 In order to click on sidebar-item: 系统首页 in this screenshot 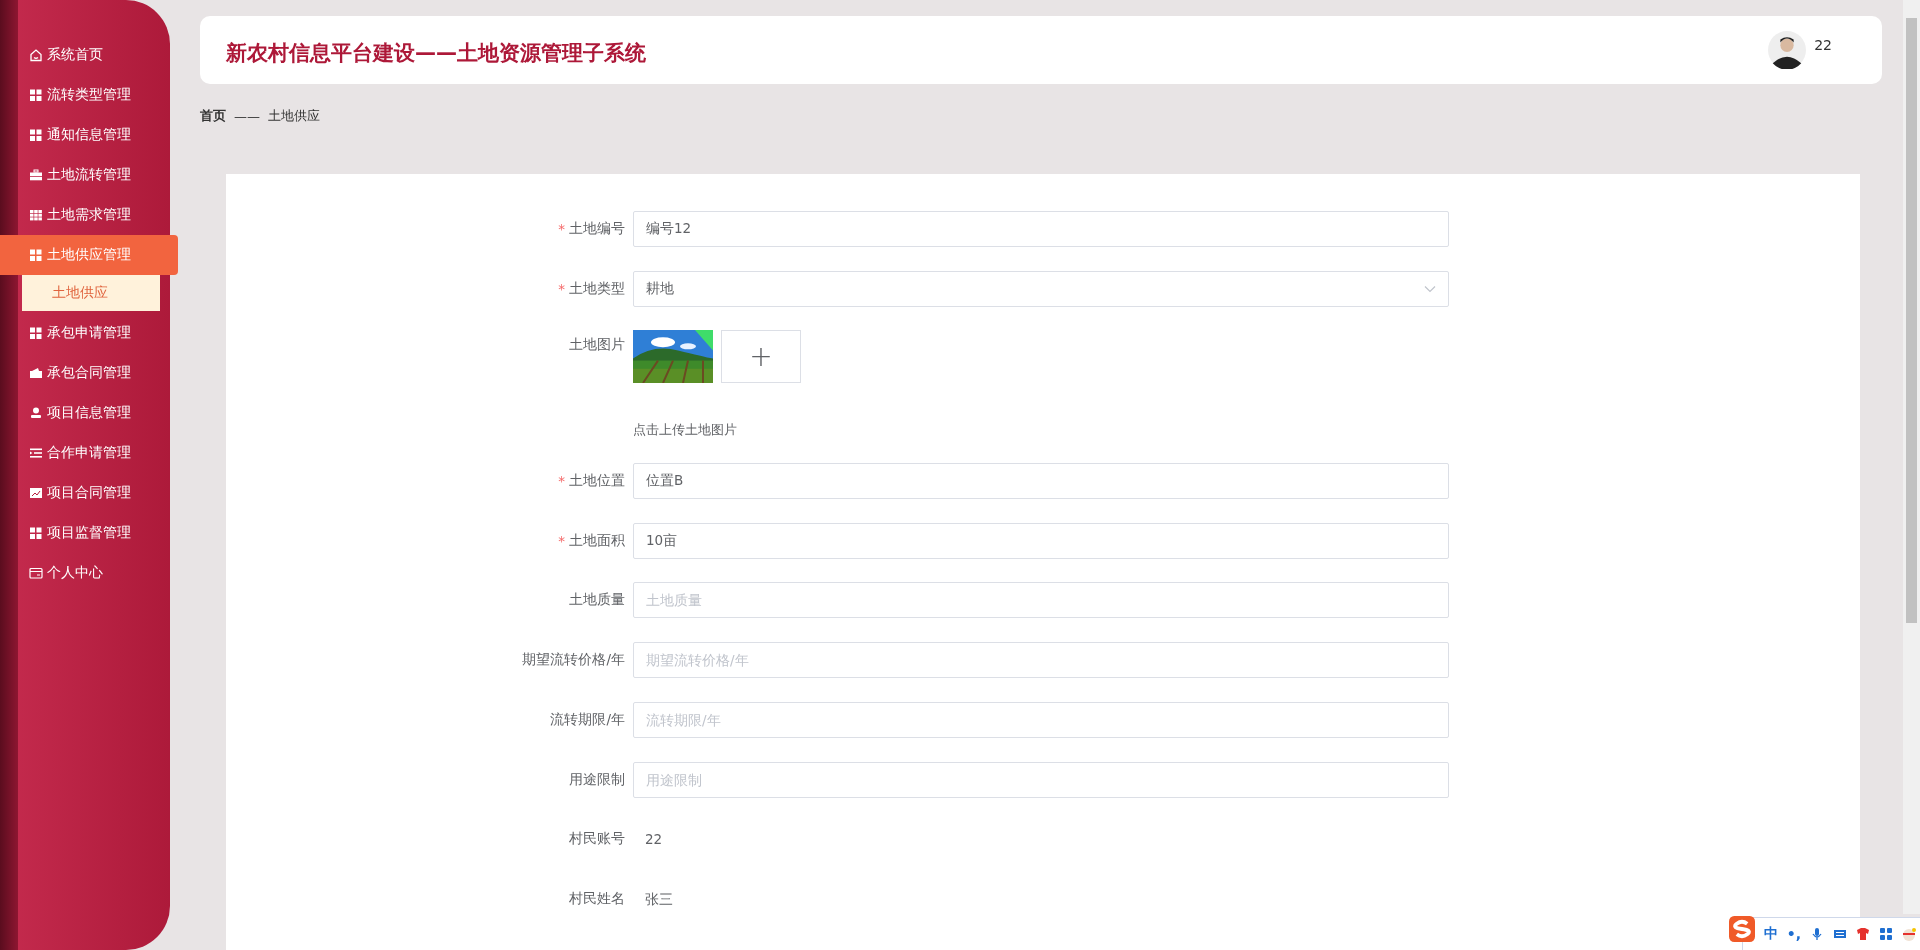, I will do `click(85, 55)`.